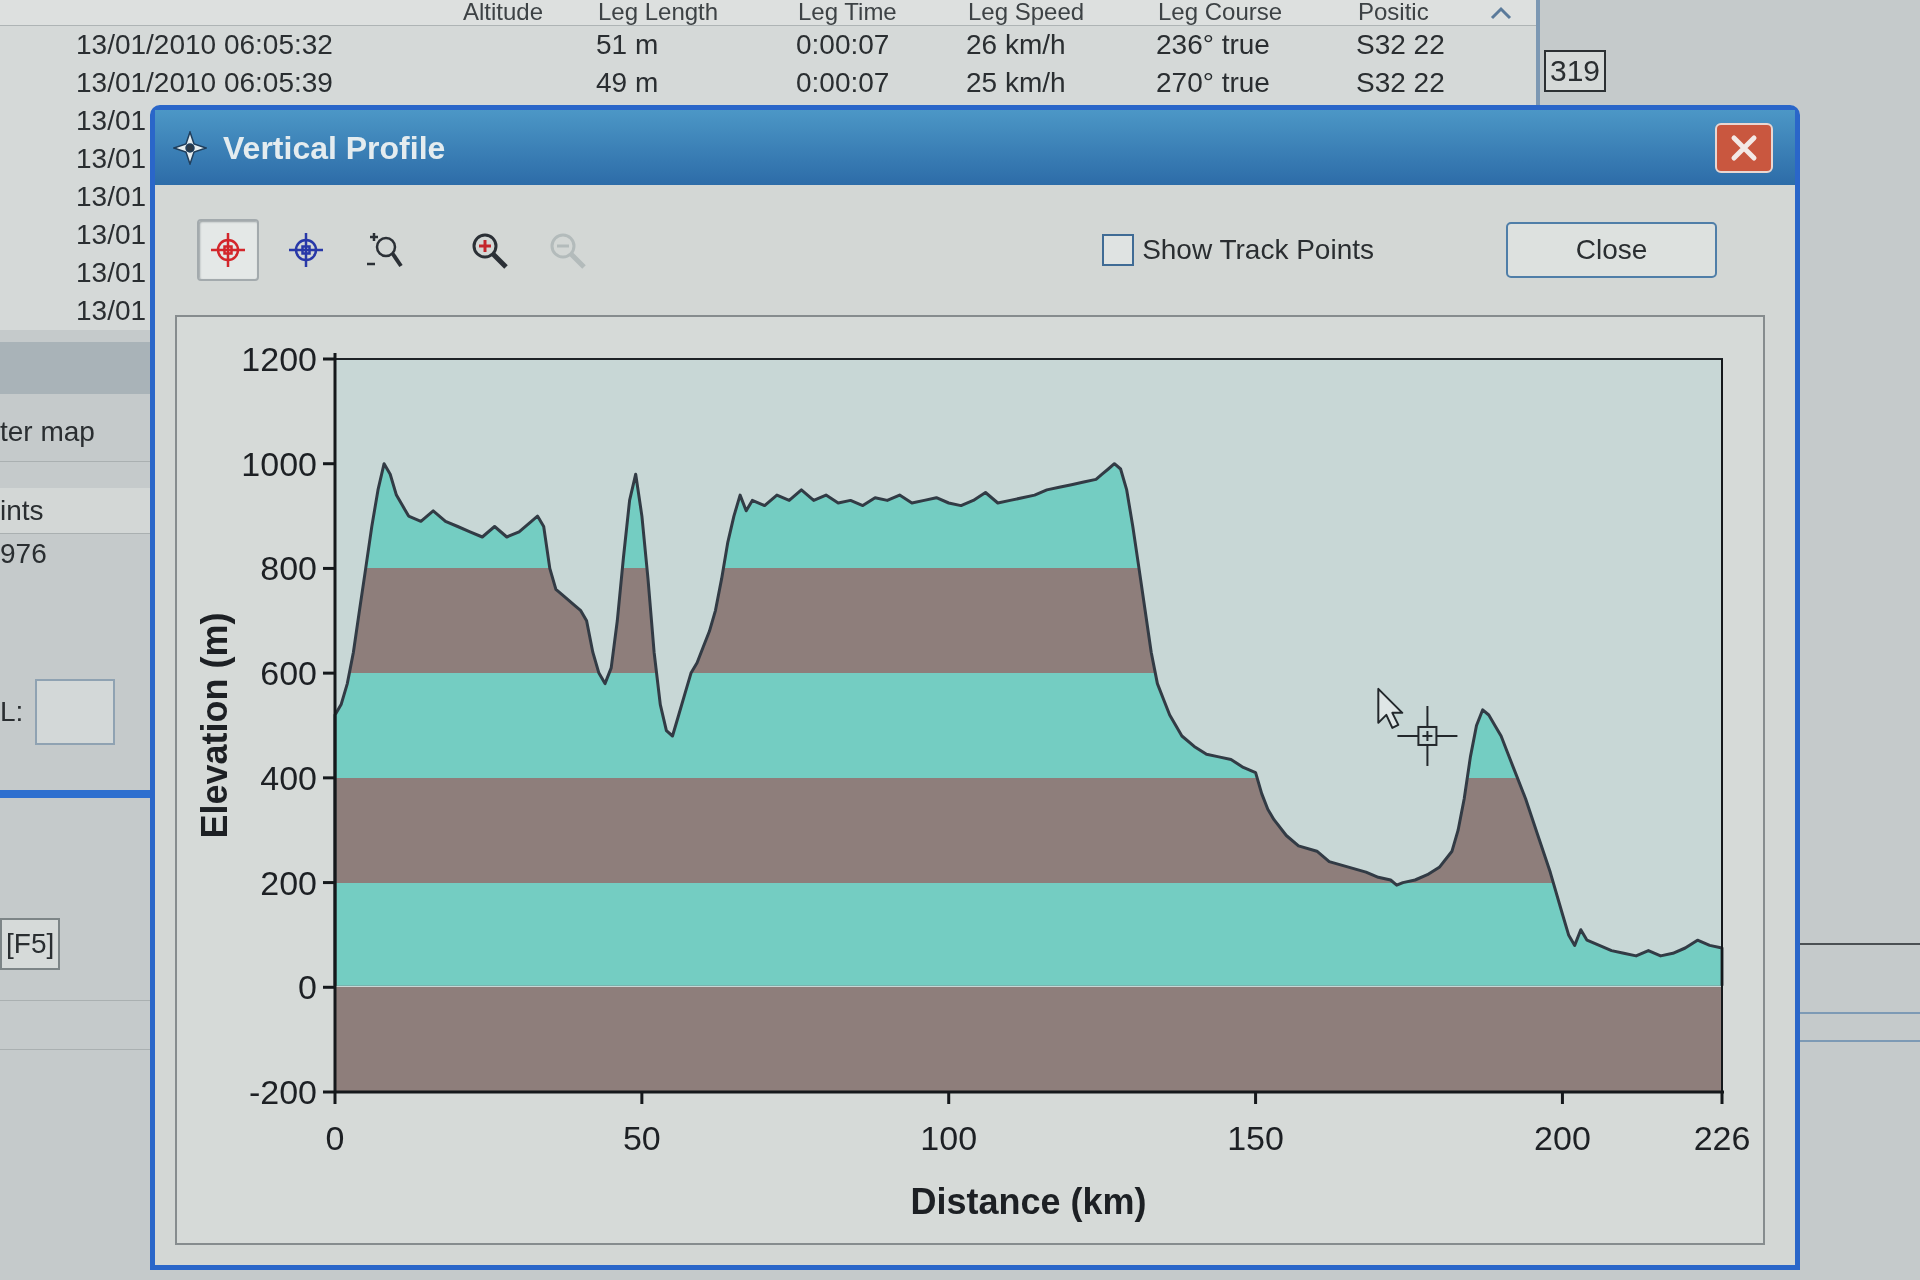 This screenshot has height=1280, width=1920. What do you see at coordinates (190, 147) in the screenshot?
I see `compass-icon` at bounding box center [190, 147].